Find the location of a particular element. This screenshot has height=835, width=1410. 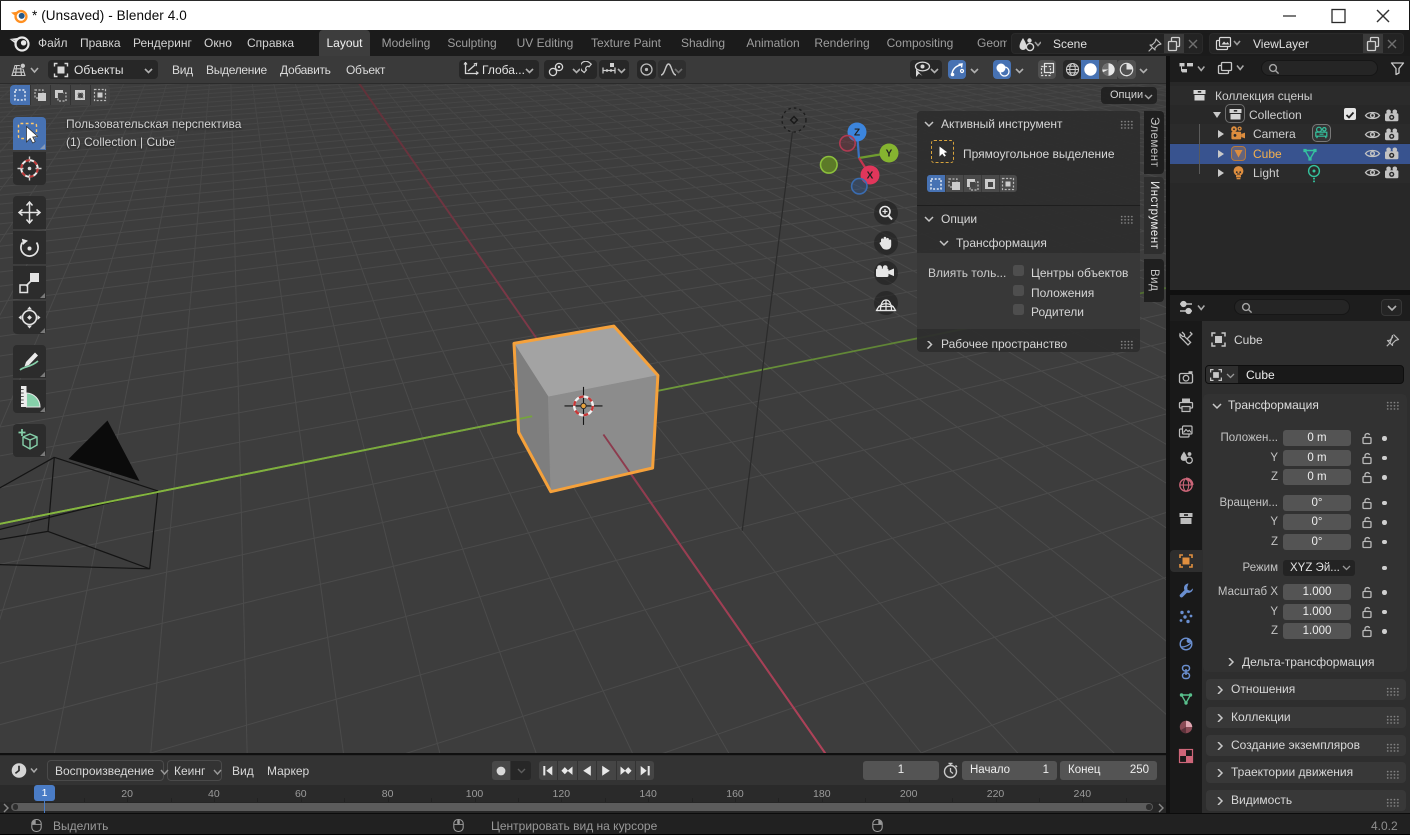

svg-text: X is located at coordinates (870, 175).